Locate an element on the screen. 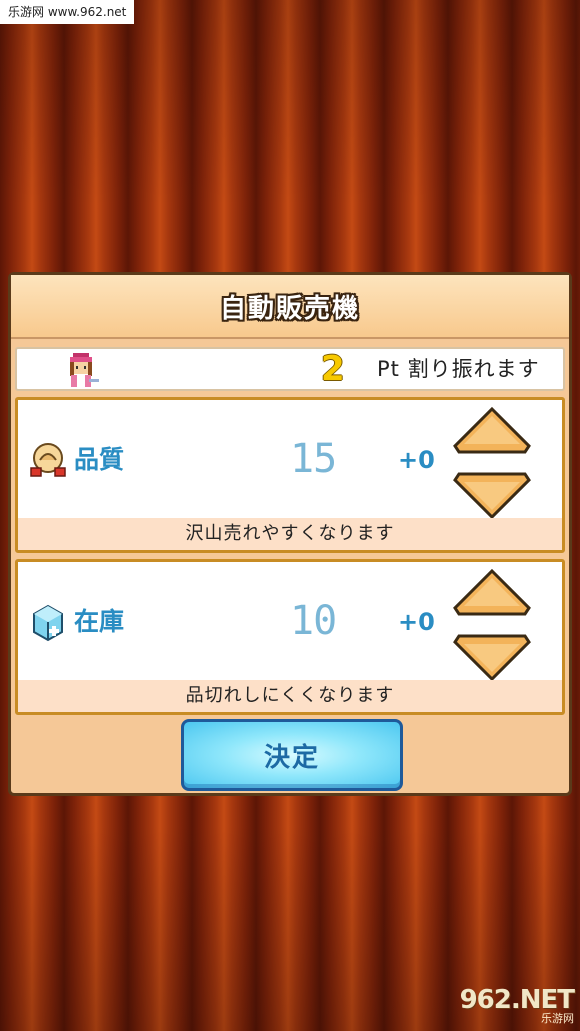  quality-icon is located at coordinates (48, 460).